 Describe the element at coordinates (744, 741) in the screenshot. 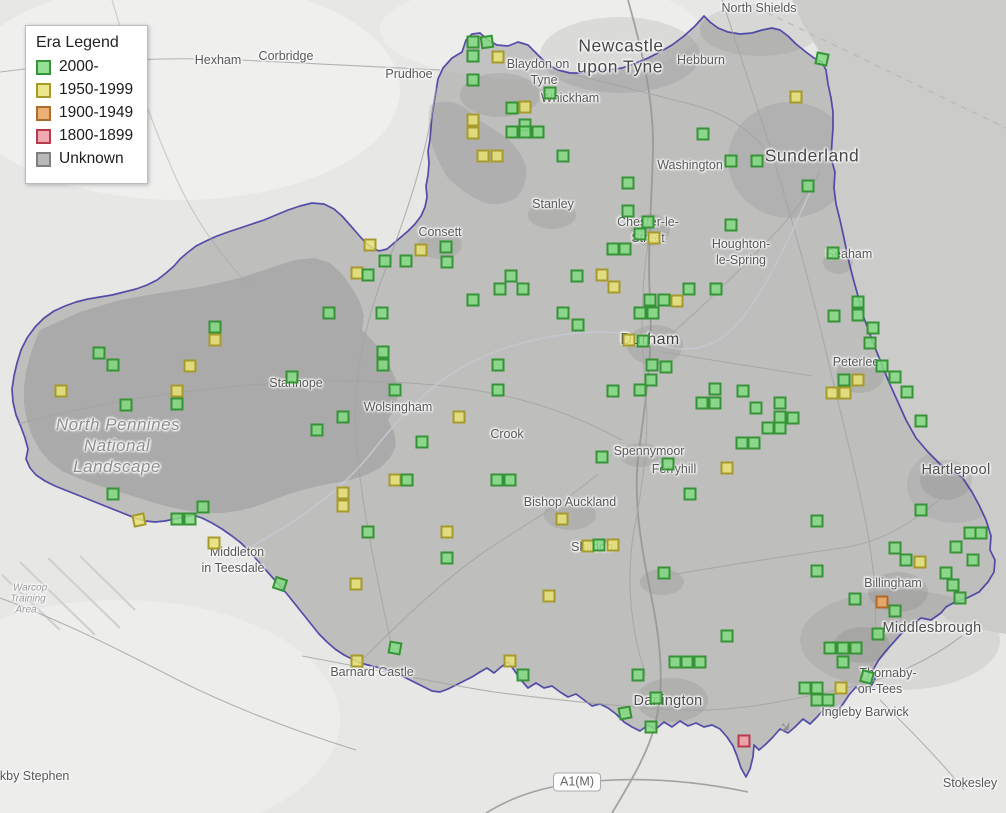

I see `era-marker-r` at that location.